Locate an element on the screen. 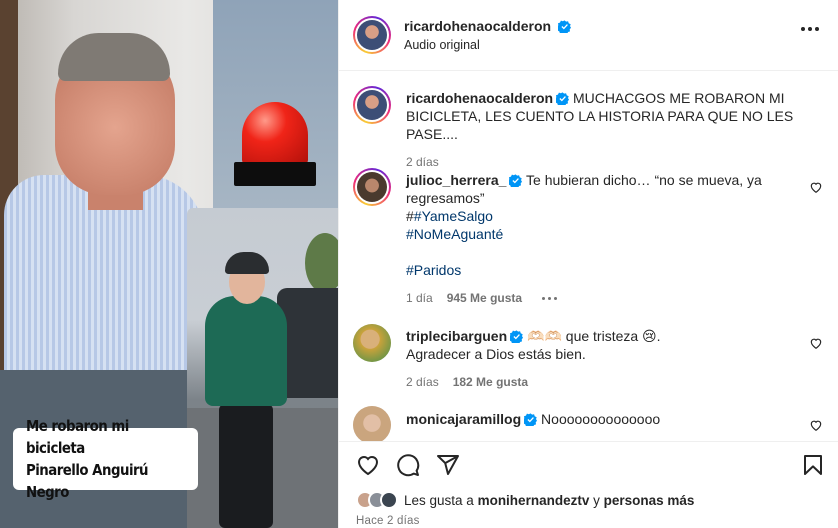 The image size is (838, 528). media-caption-line1: Me robaron mi bicicleta is located at coordinates (77, 437).